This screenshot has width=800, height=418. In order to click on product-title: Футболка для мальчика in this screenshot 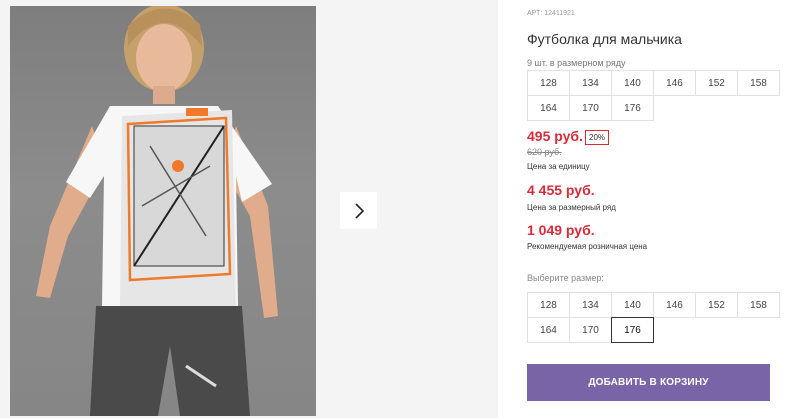, I will do `click(604, 39)`.